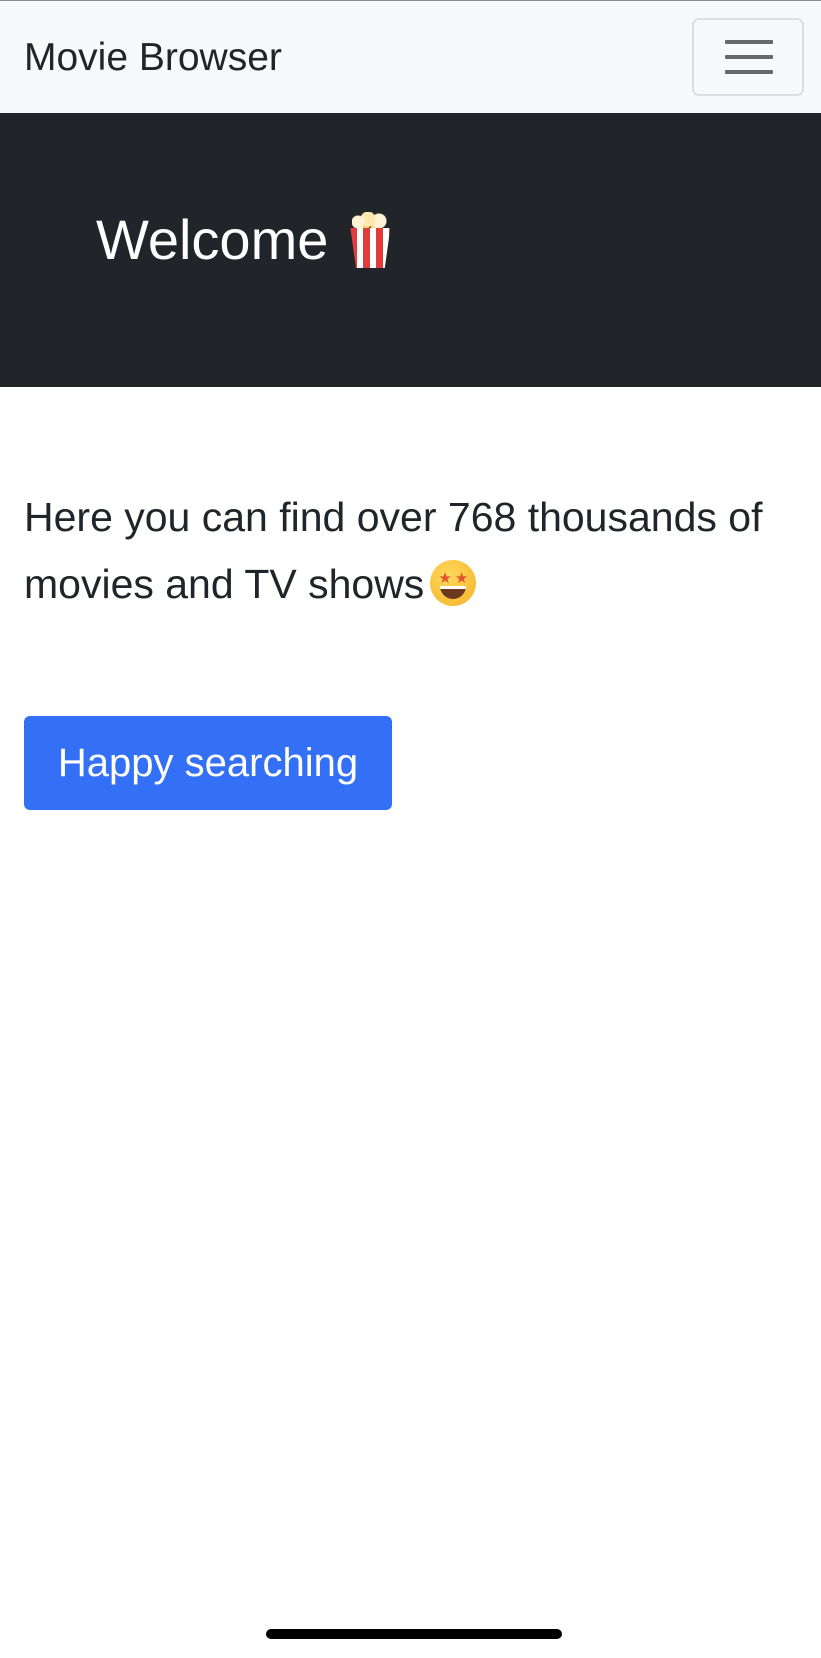 This screenshot has height=1658, width=821. I want to click on happy-searching-button: Happy searching, so click(208, 763).